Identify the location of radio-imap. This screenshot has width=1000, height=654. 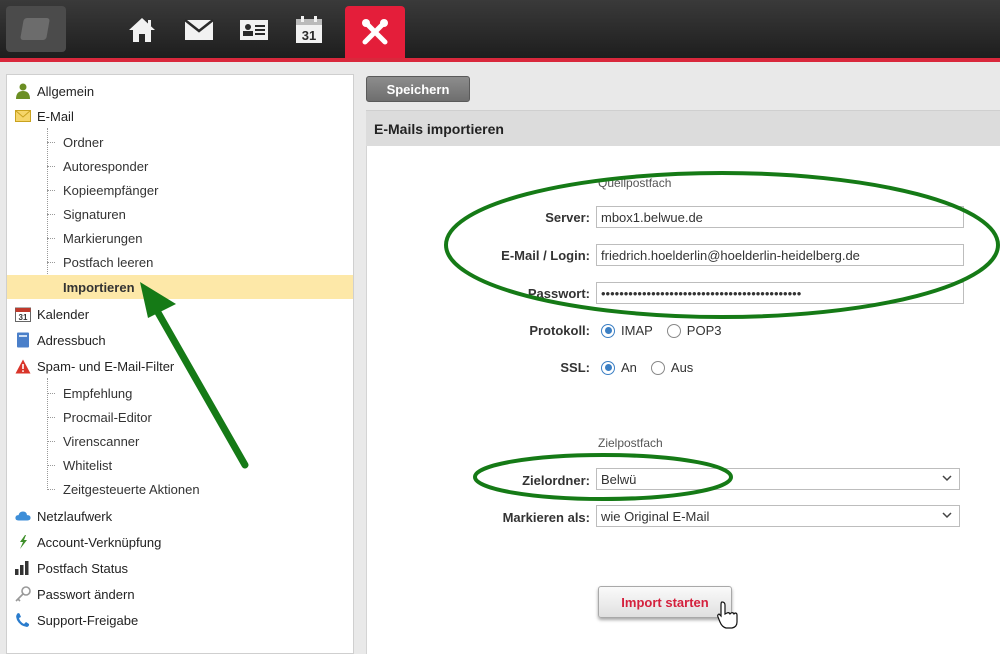
(608, 330).